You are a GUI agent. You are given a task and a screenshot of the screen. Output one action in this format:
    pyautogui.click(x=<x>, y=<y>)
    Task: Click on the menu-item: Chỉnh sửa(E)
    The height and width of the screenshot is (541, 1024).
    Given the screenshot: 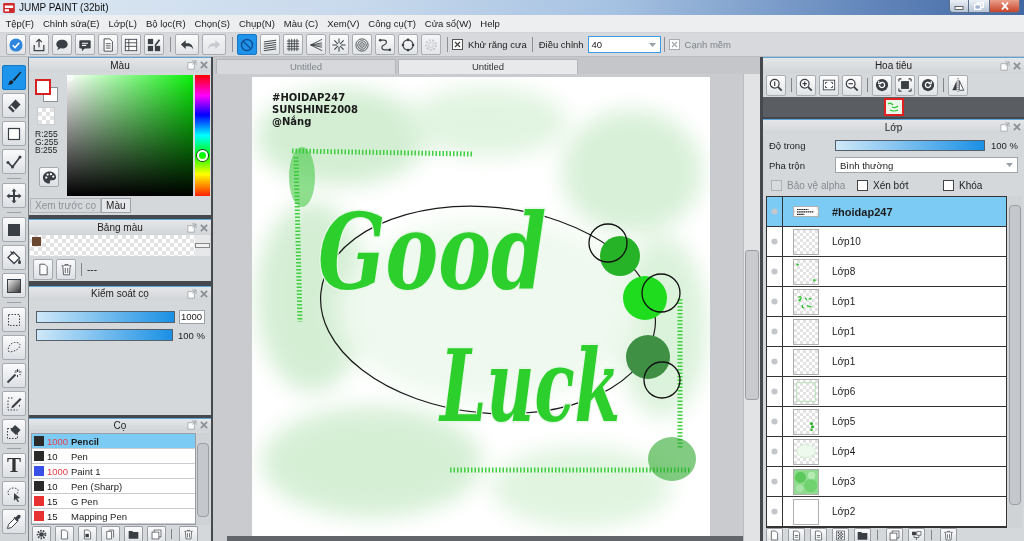 What is the action you would take?
    pyautogui.click(x=71, y=23)
    